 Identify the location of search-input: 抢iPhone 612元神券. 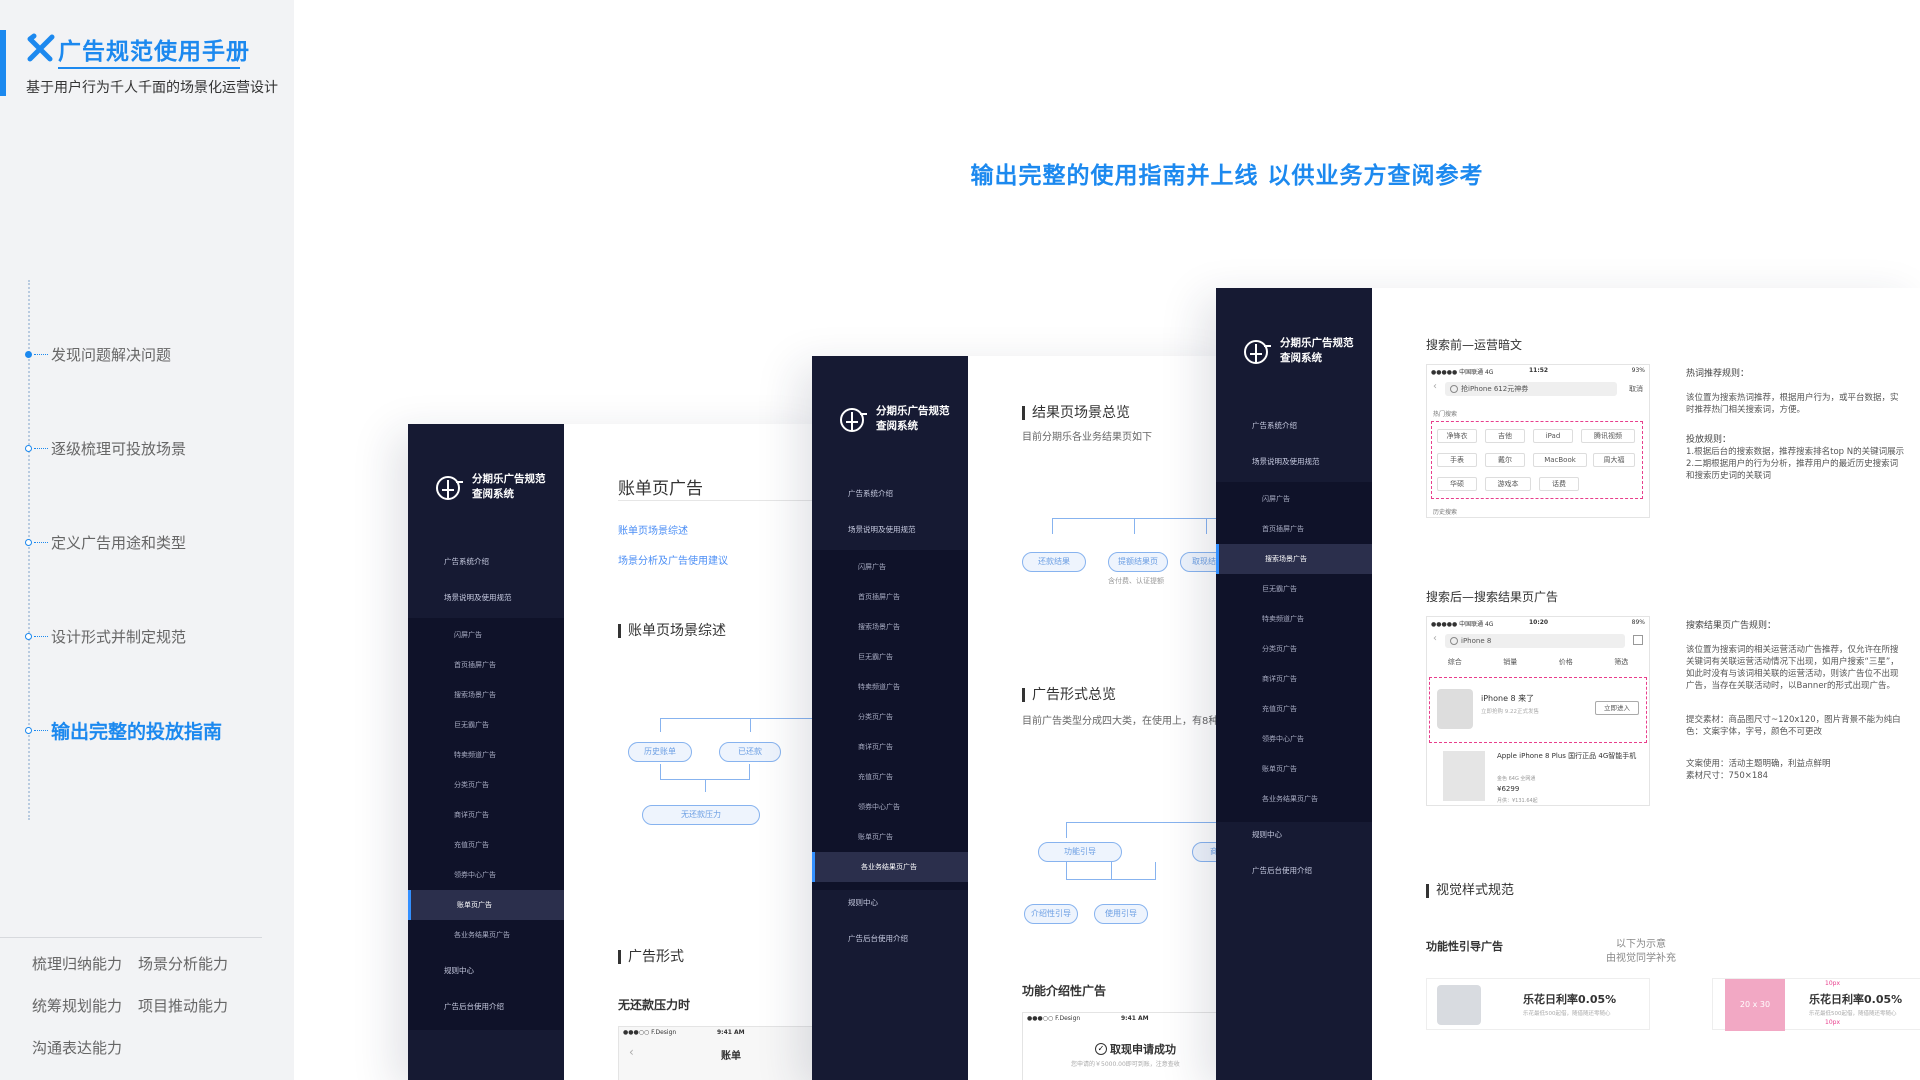
(1531, 389).